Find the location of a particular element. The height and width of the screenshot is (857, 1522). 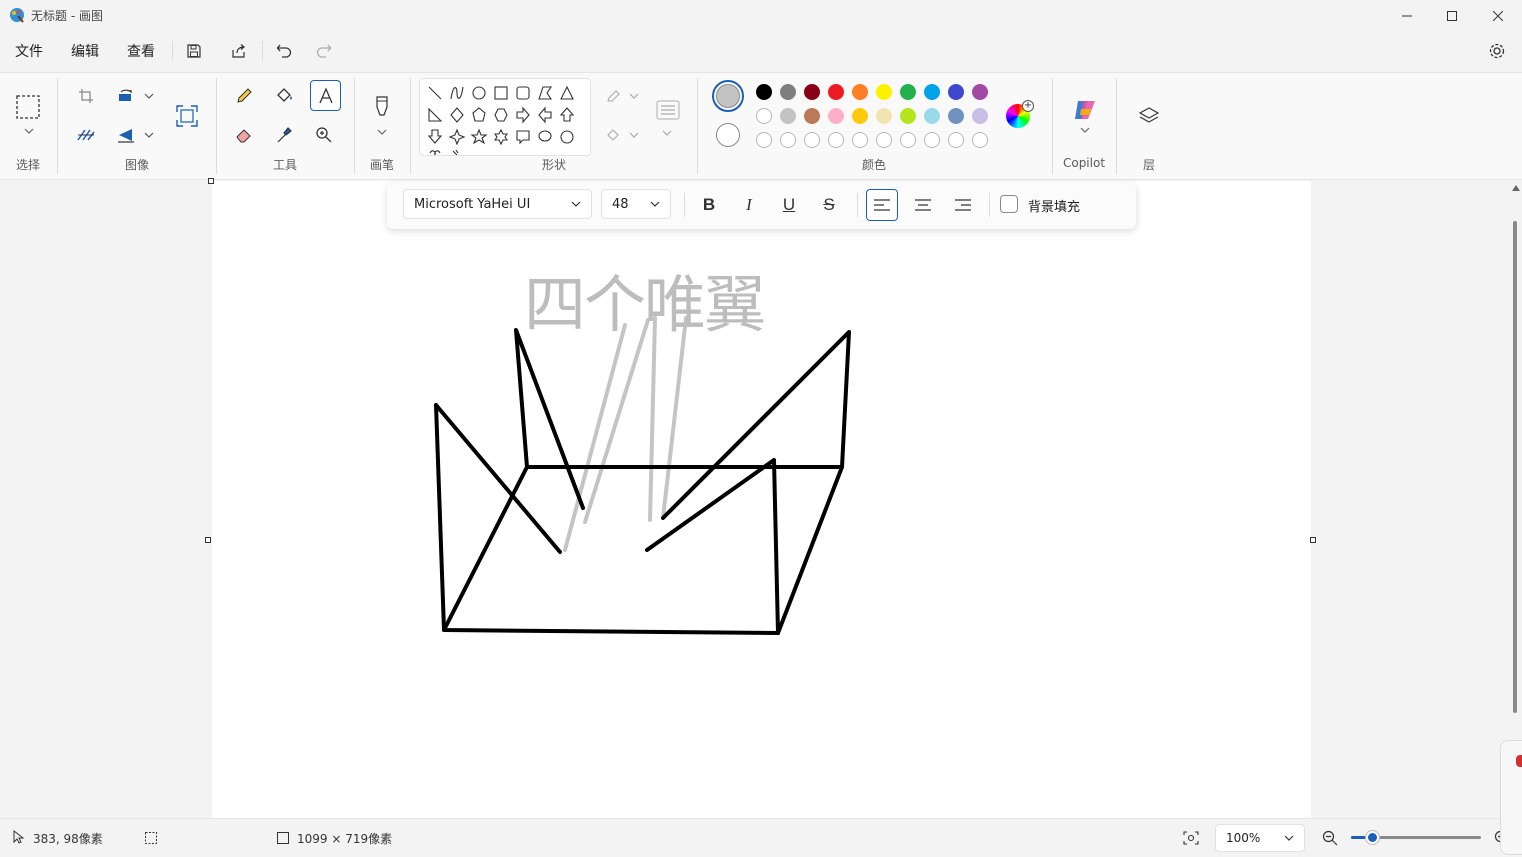

minimize-button is located at coordinates (1407, 16).